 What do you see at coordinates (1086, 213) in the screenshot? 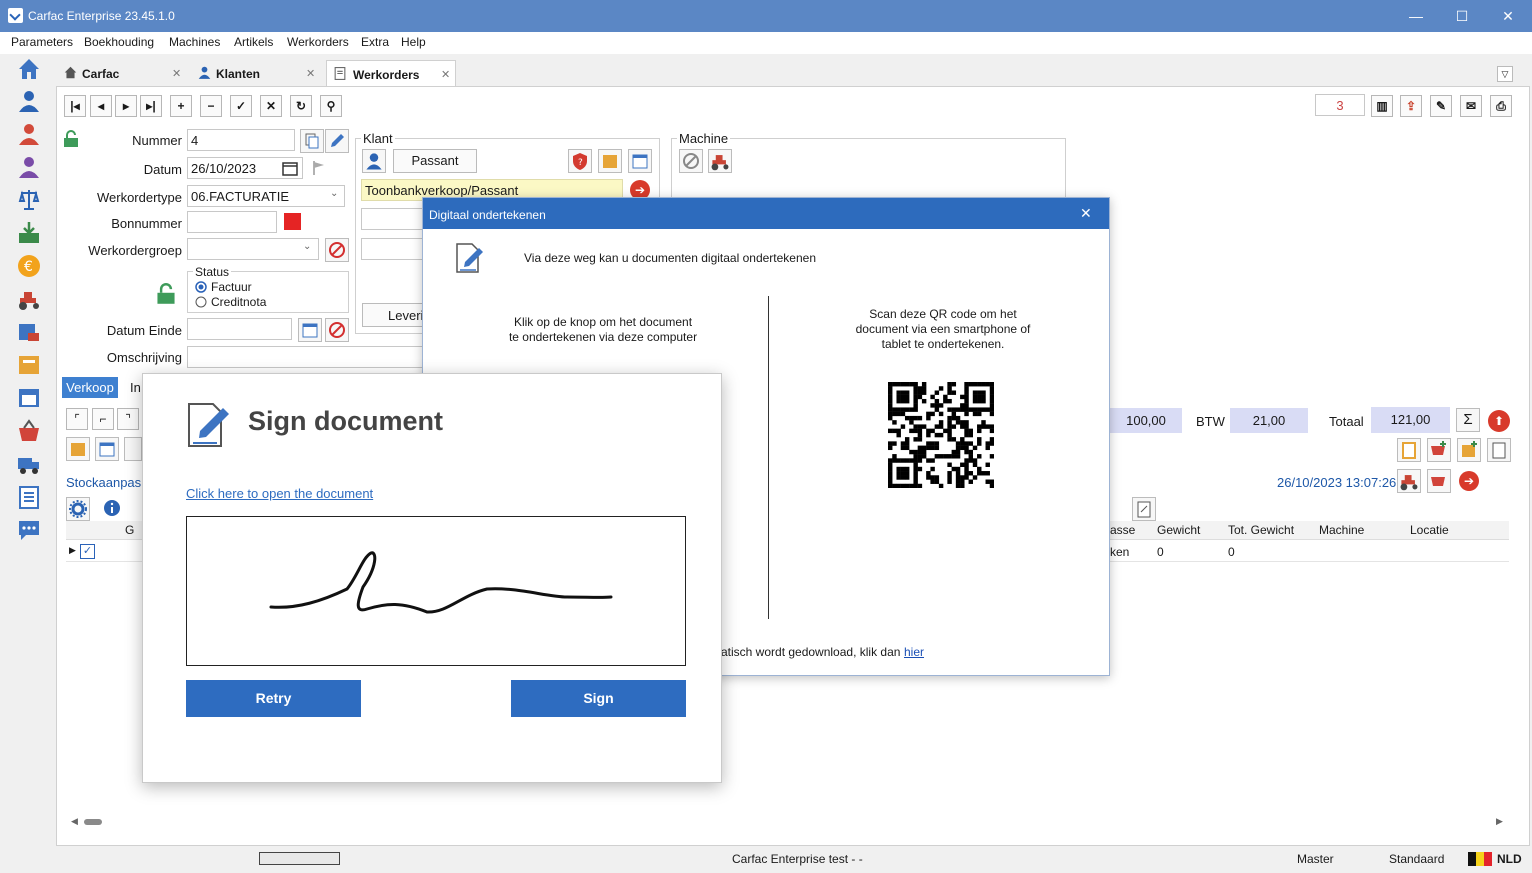
I see `dialog-close-button: ✕` at bounding box center [1086, 213].